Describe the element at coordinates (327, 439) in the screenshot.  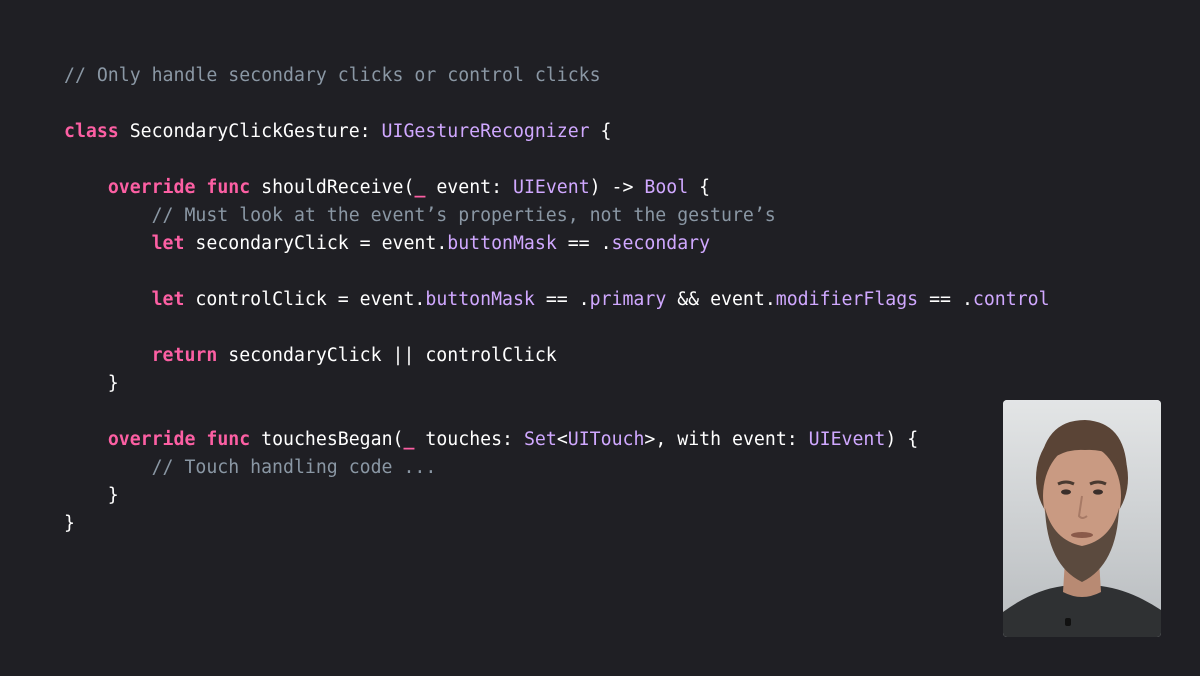
I see `code-token-plain: touchesBegan(` at that location.